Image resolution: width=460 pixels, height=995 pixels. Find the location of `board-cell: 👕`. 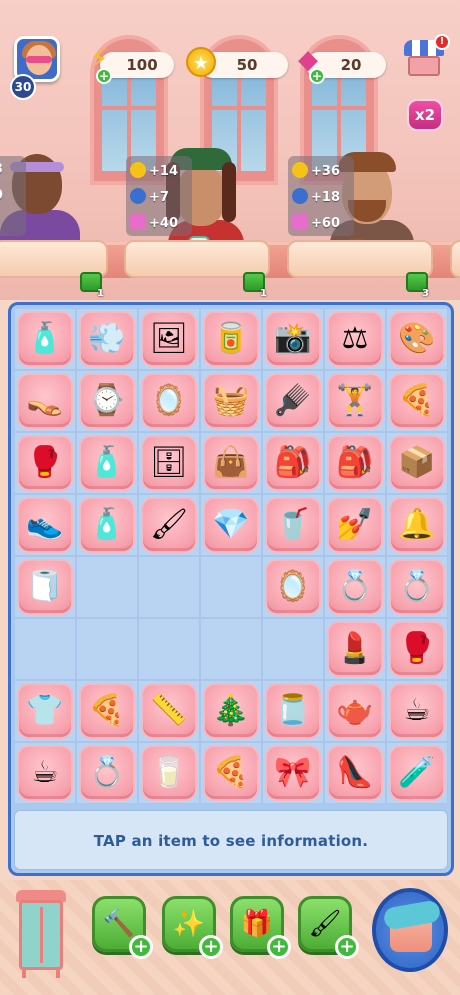

board-cell: 👕 is located at coordinates (45, 711).